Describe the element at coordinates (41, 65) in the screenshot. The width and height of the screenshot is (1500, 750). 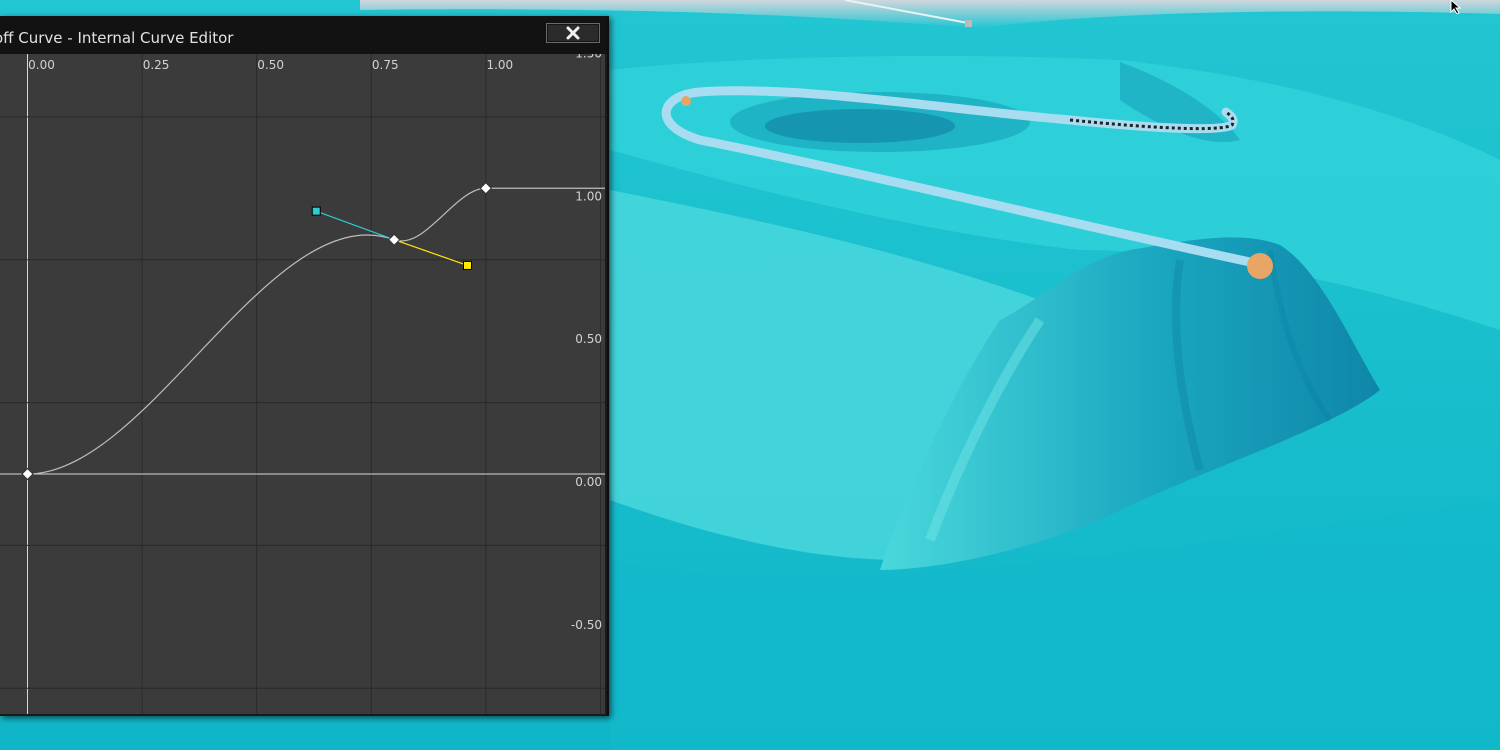
I see `x-tick-label: 0.00` at that location.